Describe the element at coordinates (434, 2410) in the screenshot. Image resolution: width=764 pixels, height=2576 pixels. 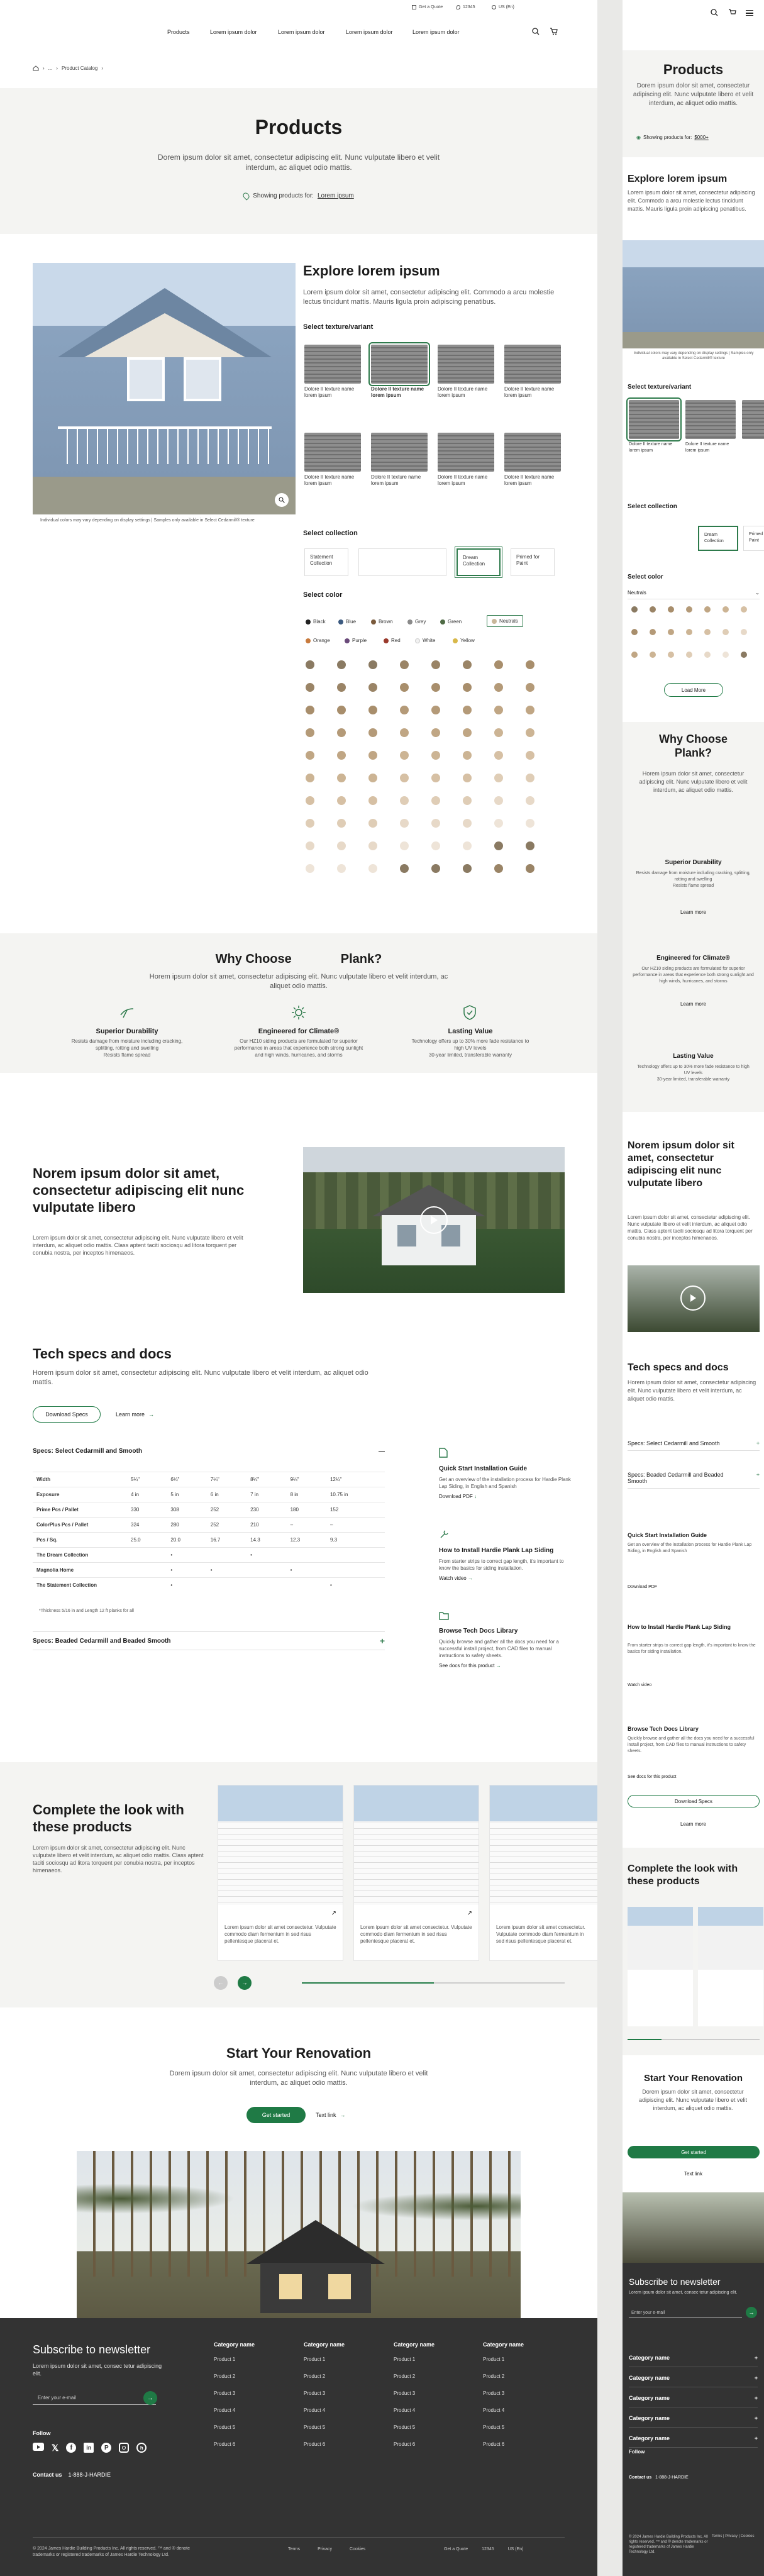
I see `footer-link: Product 4` at that location.